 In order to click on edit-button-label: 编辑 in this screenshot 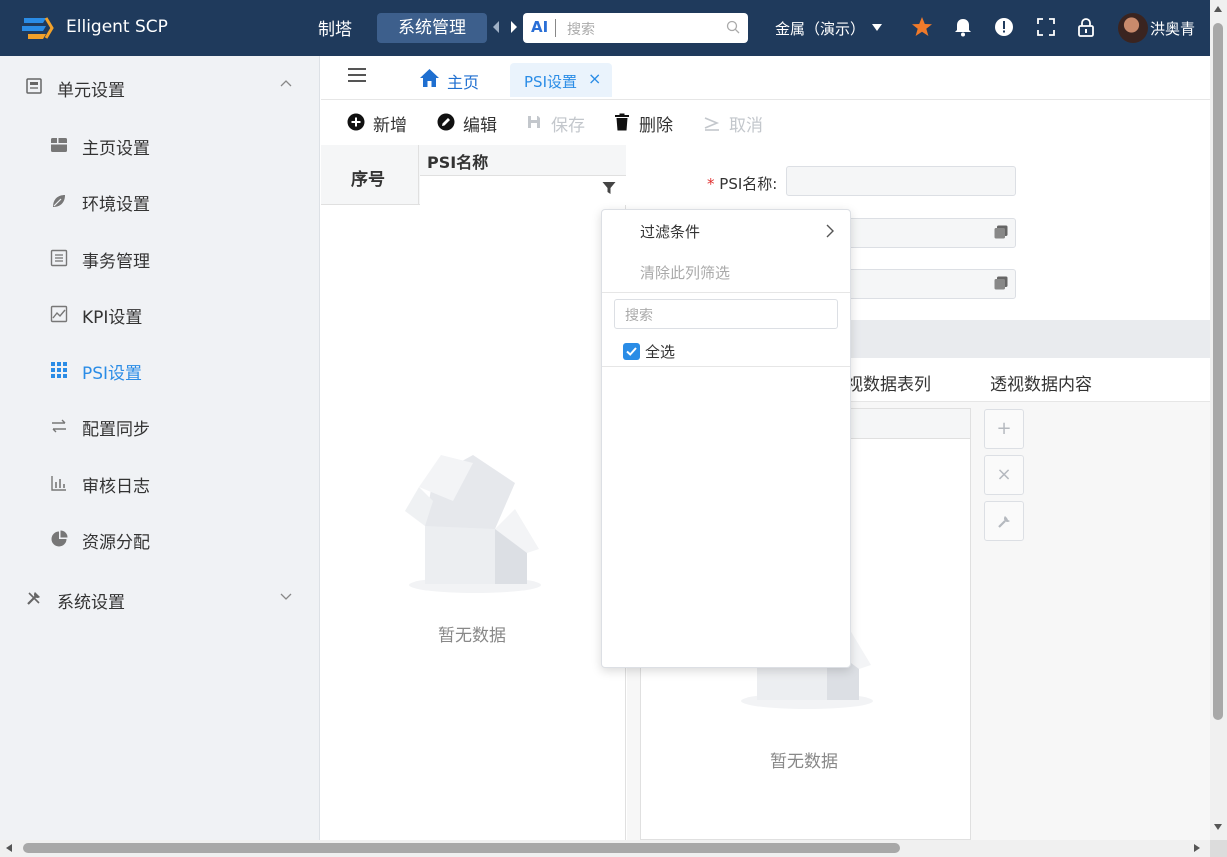, I will do `click(480, 126)`.